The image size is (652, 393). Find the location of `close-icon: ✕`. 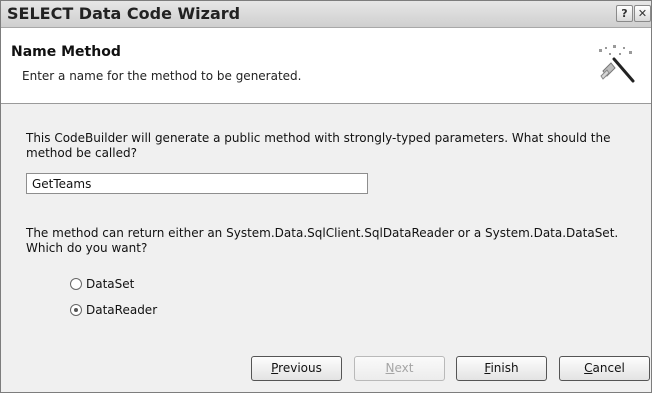

close-icon: ✕ is located at coordinates (642, 13).